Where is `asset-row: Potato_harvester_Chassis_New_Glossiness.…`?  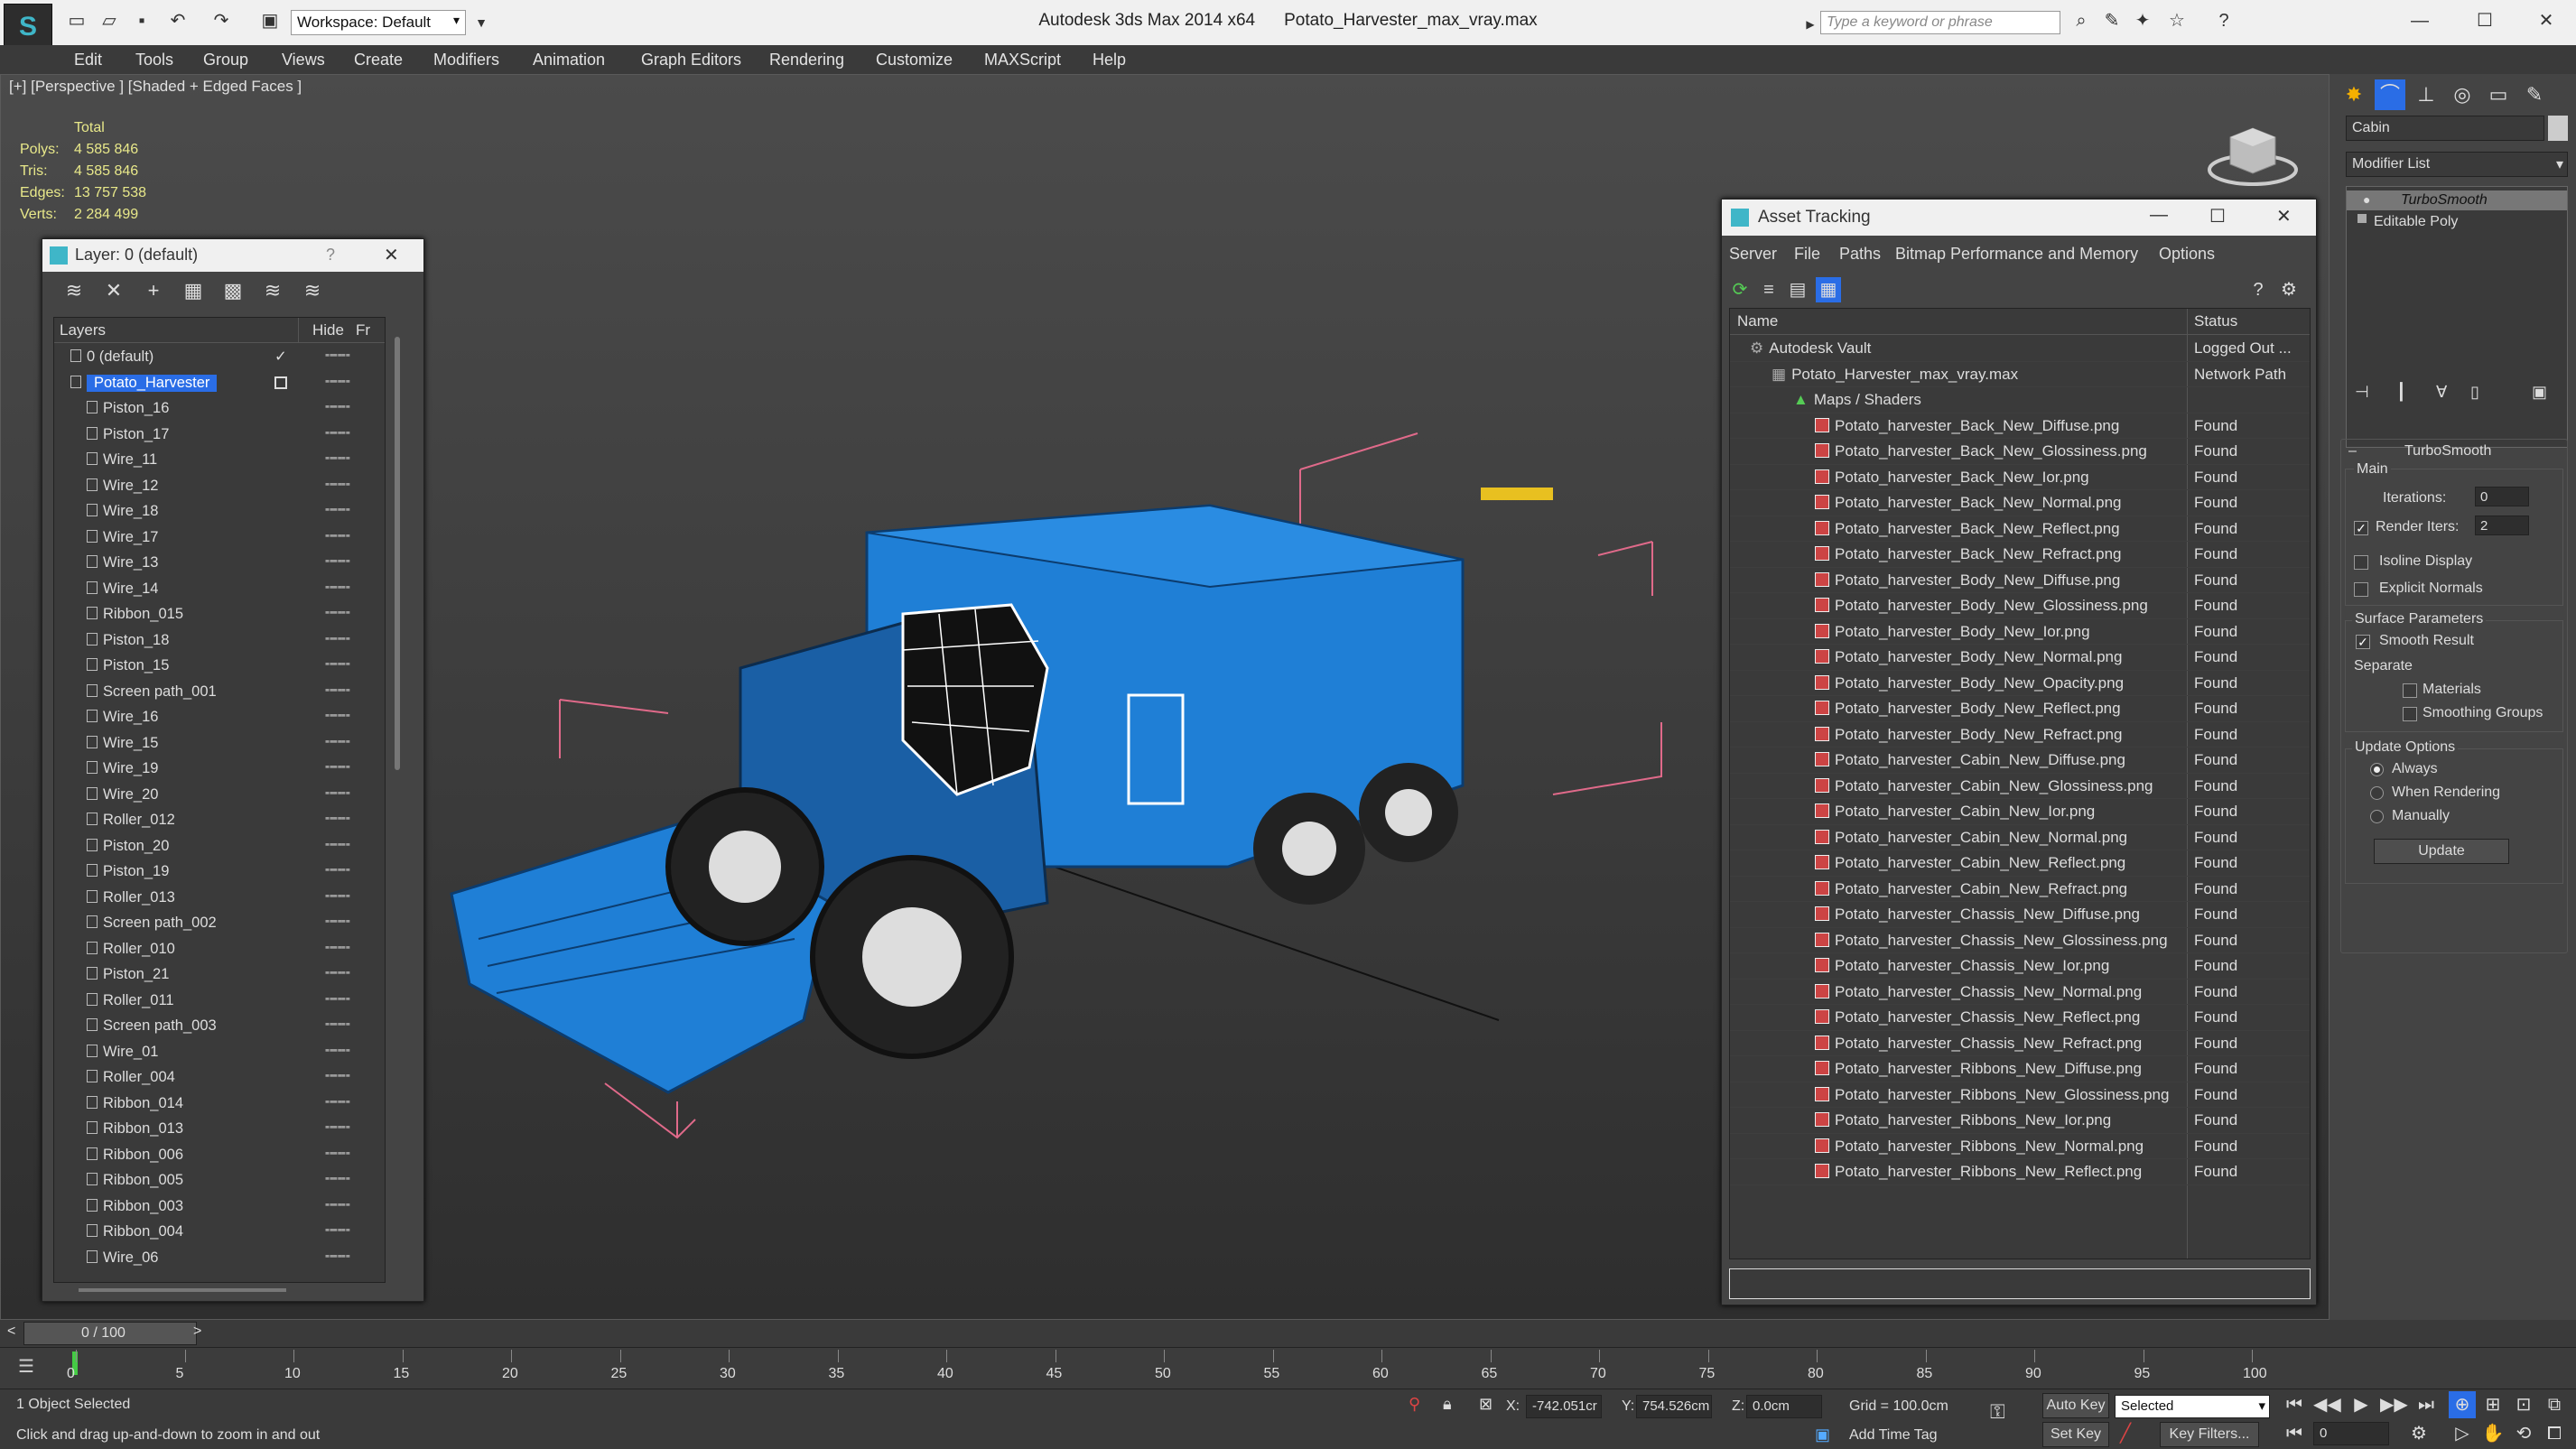 asset-row: Potato_harvester_Chassis_New_Glossiness.… is located at coordinates (2020, 940).